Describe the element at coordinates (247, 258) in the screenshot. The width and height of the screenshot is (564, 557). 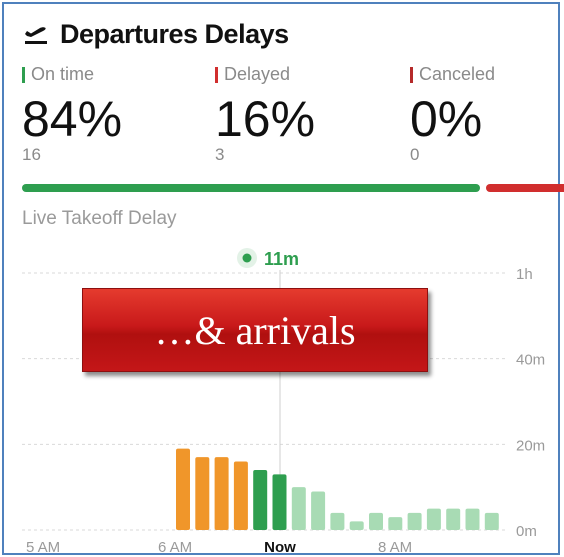
I see `current-marker-dot` at that location.